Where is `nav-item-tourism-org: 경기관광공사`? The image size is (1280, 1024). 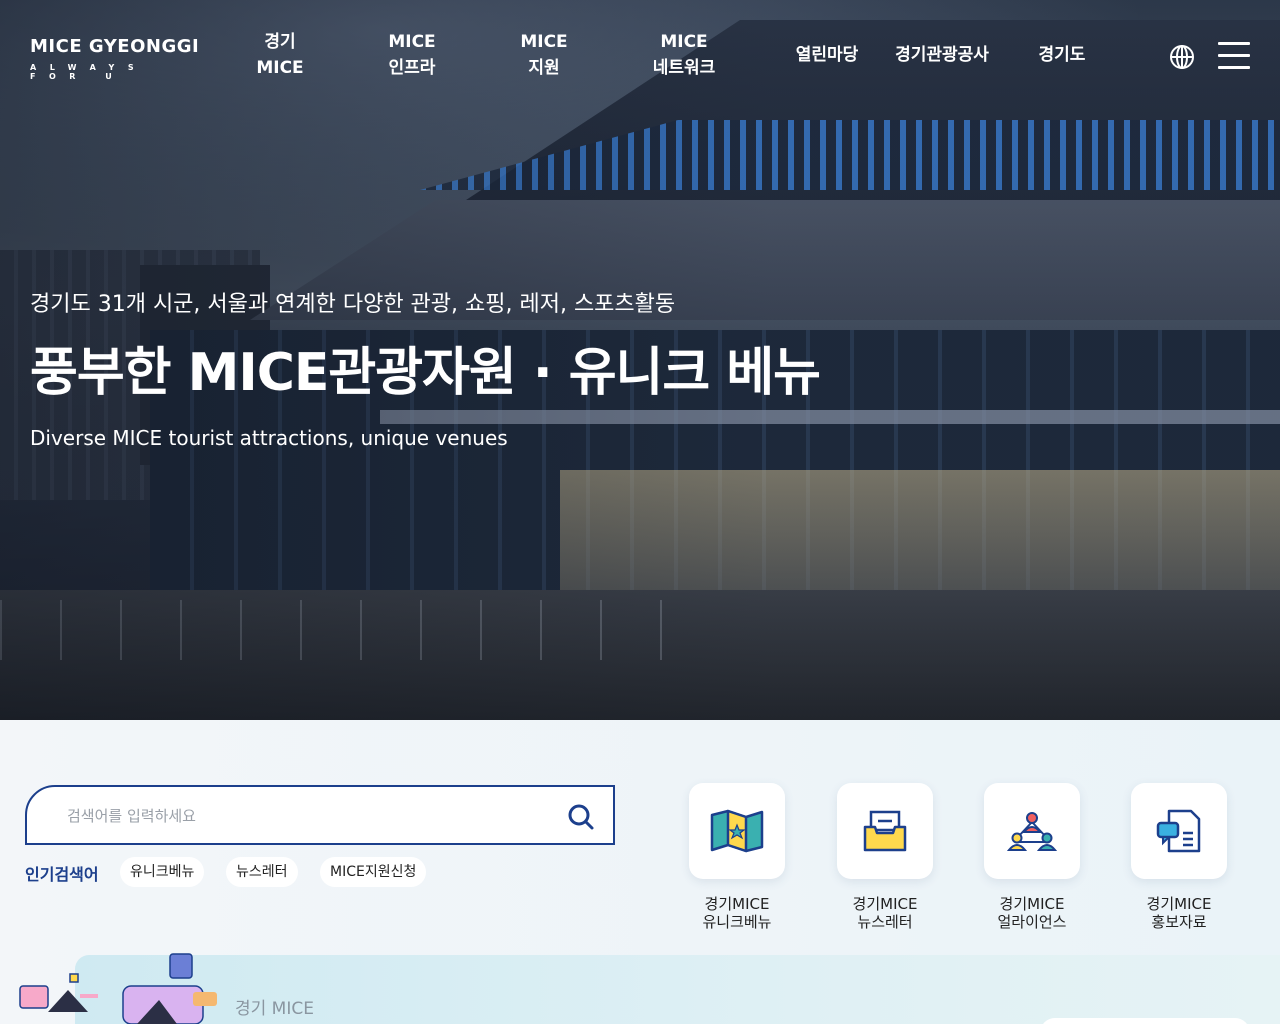
nav-item-tourism-org: 경기관광공사 is located at coordinates (942, 55).